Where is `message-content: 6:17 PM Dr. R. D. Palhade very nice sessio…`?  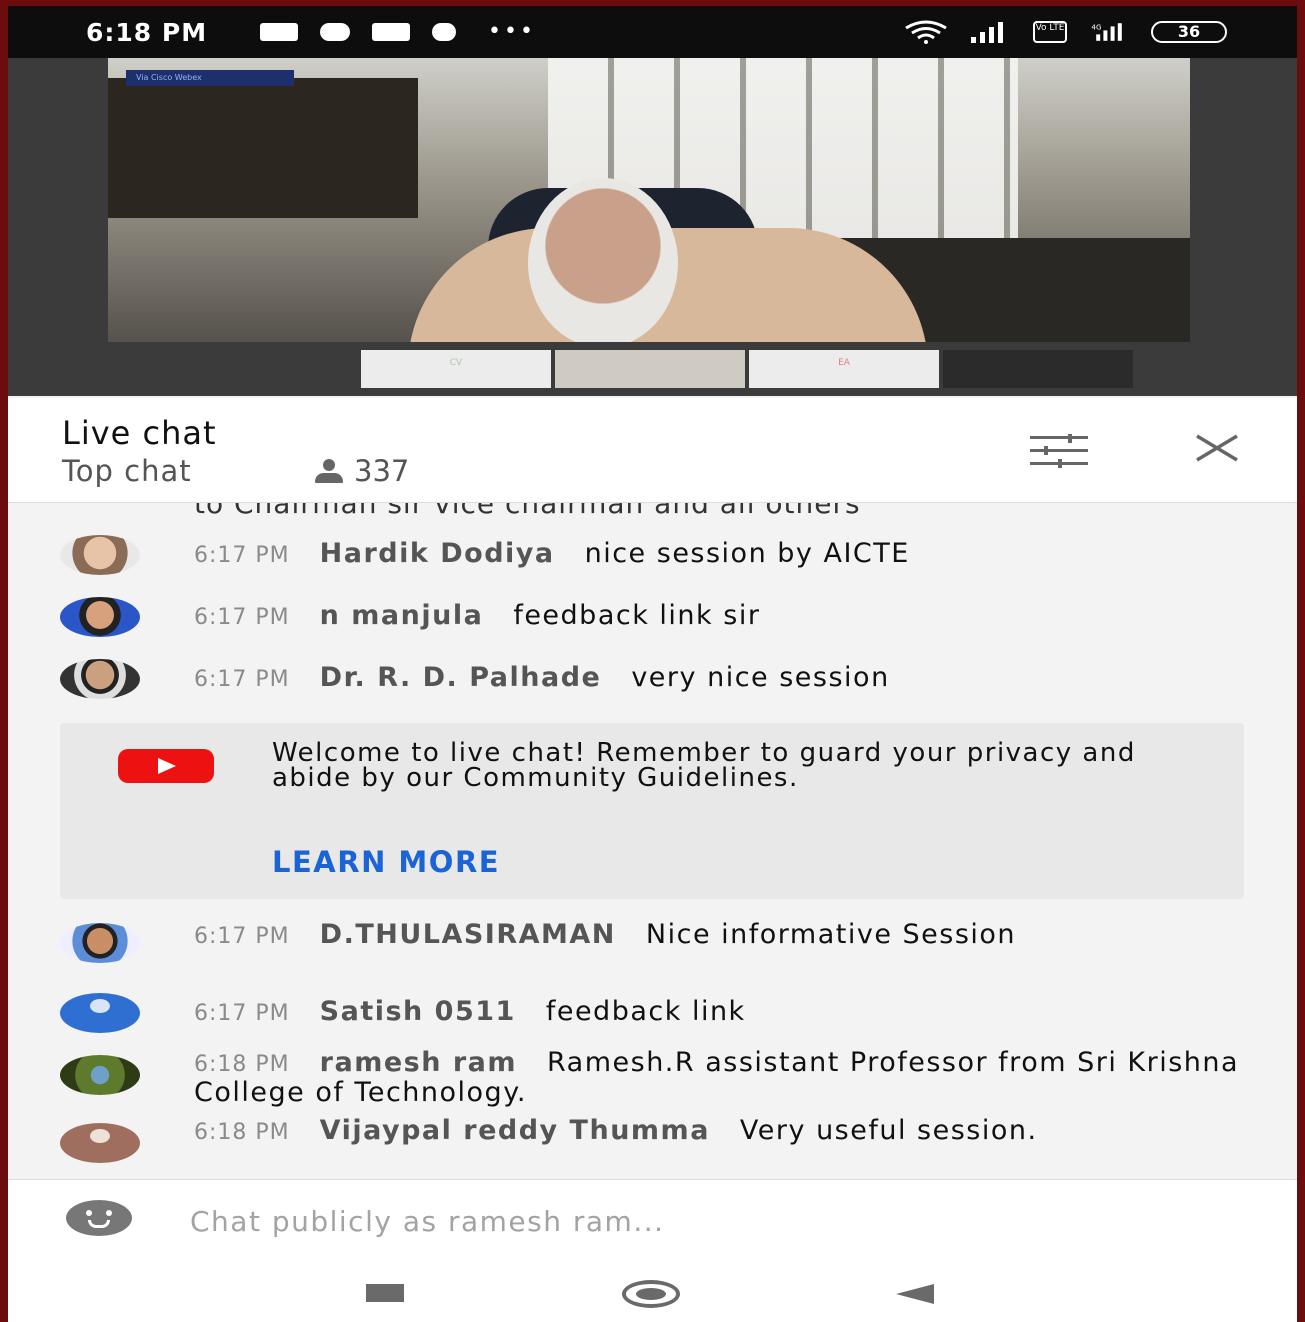
message-content: 6:17 PM Dr. R. D. Palhade very nice sessio… is located at coordinates (724, 679).